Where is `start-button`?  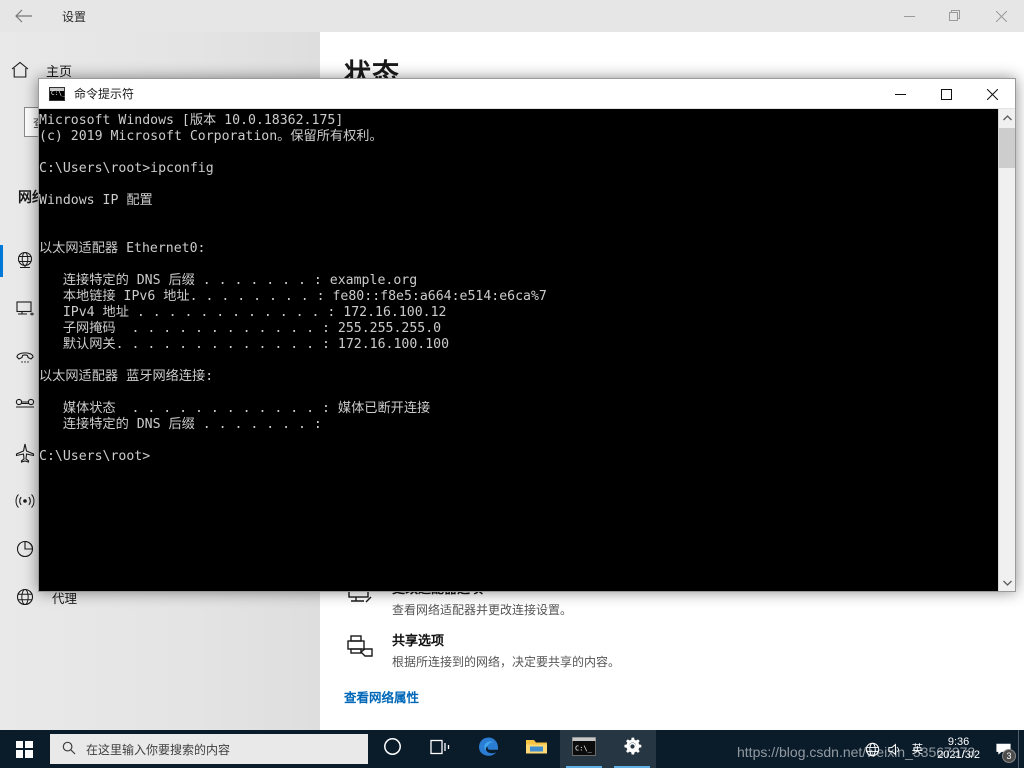
start-button is located at coordinates (24, 749).